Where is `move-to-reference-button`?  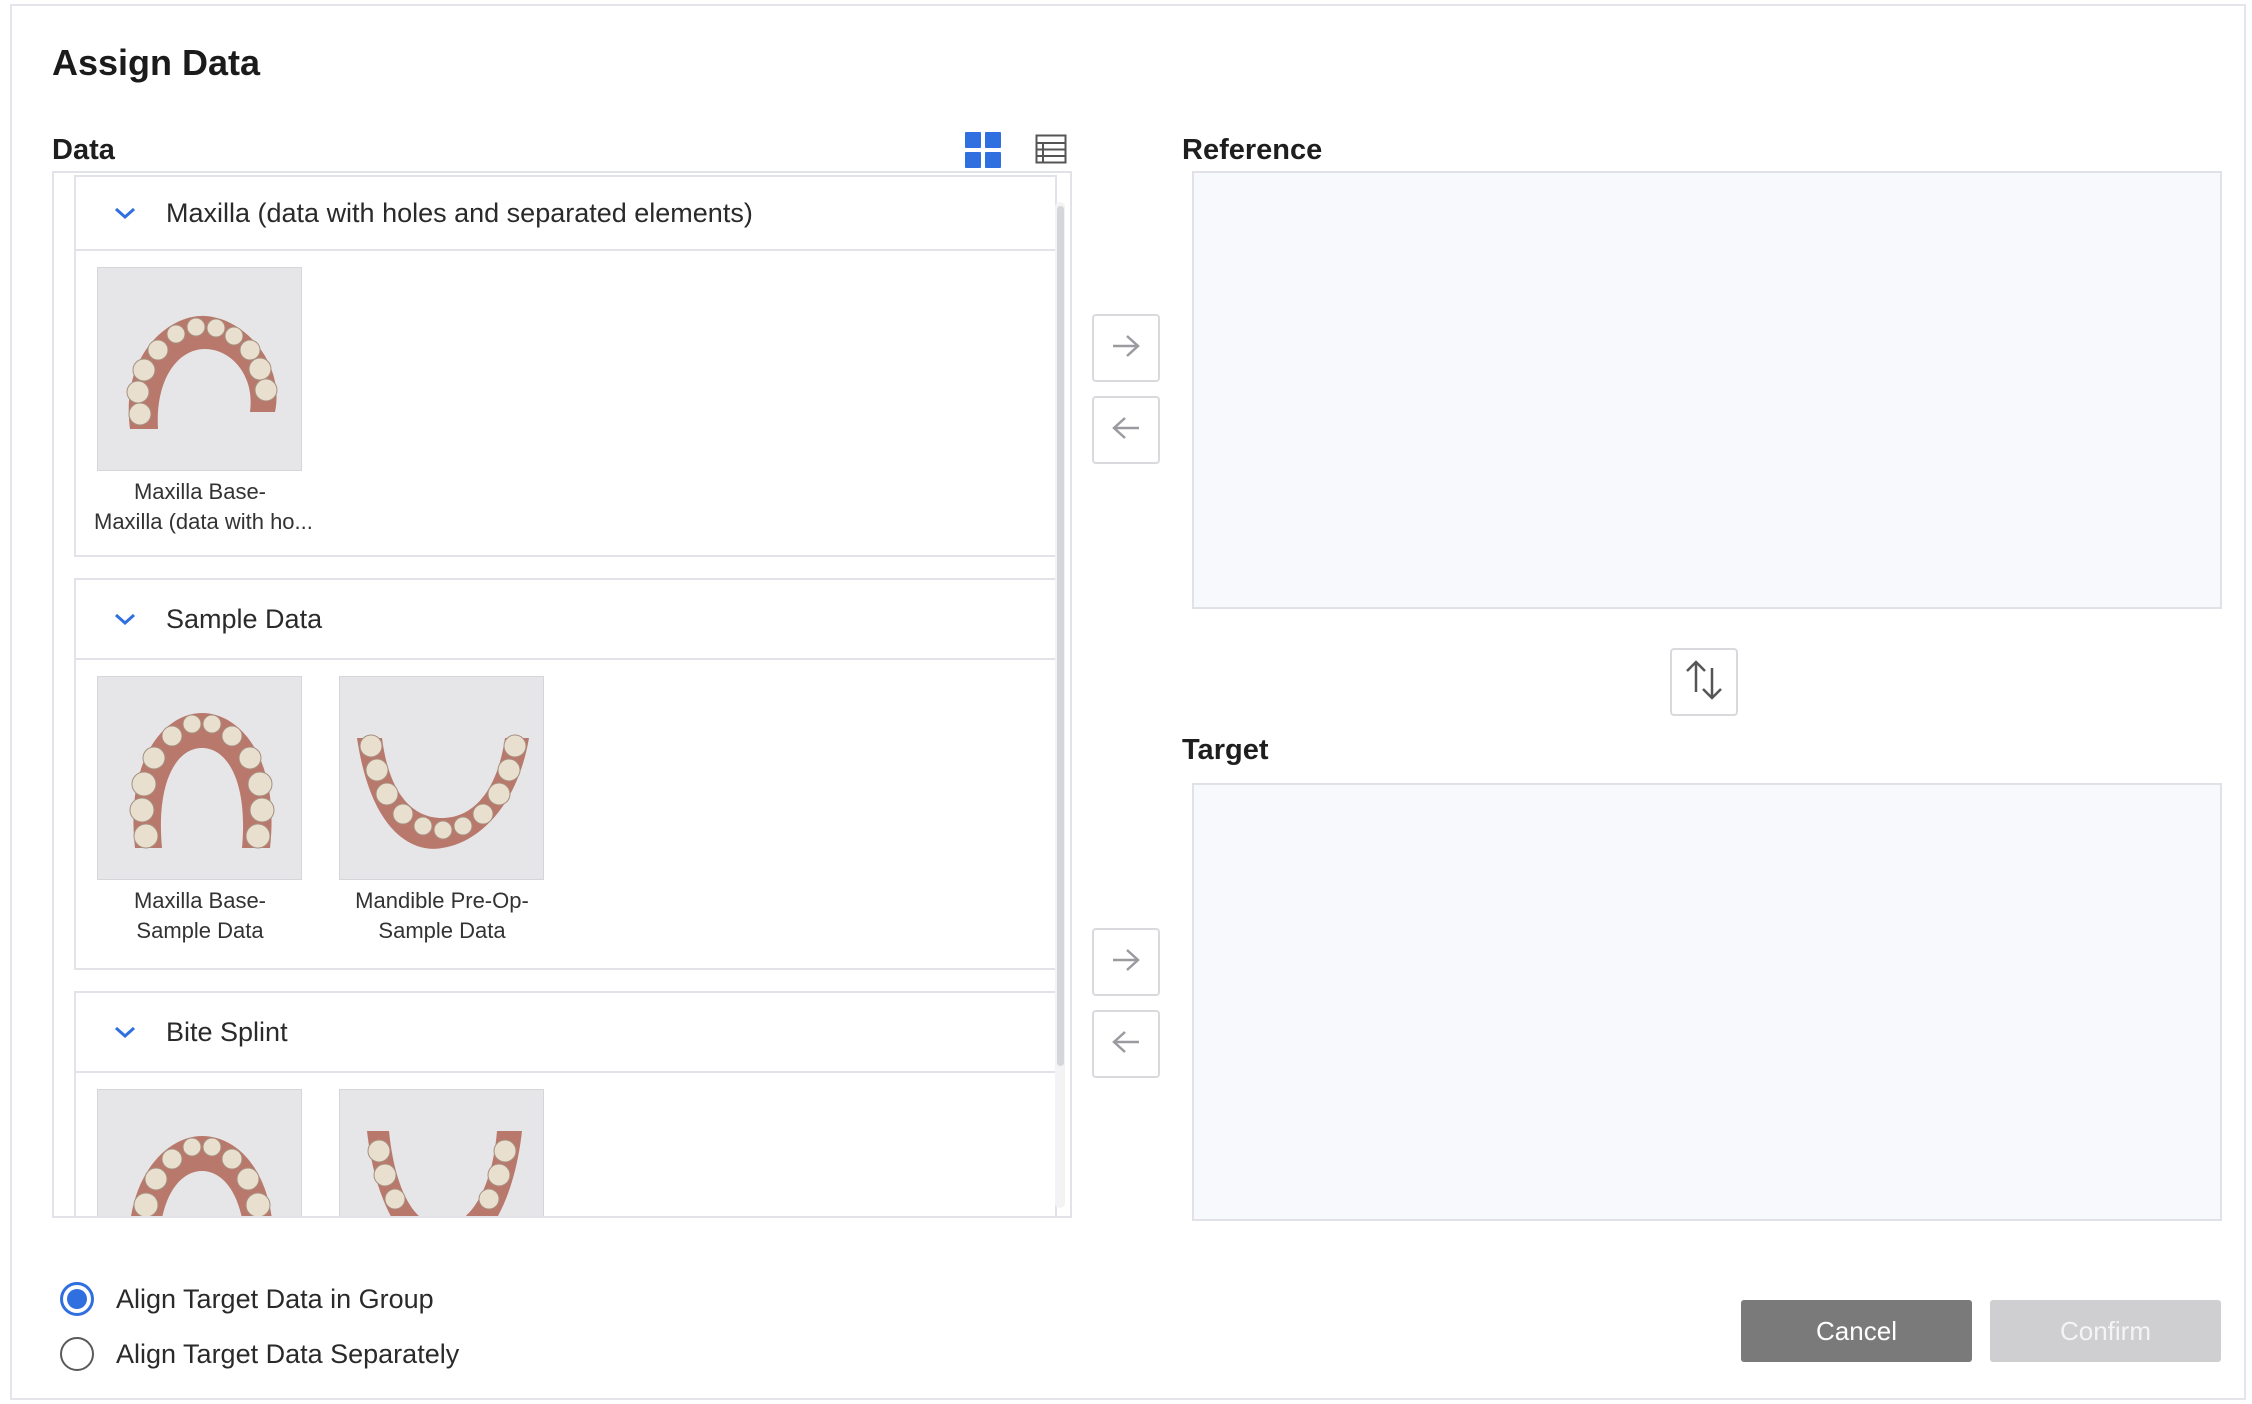
move-to-reference-button is located at coordinates (1126, 348).